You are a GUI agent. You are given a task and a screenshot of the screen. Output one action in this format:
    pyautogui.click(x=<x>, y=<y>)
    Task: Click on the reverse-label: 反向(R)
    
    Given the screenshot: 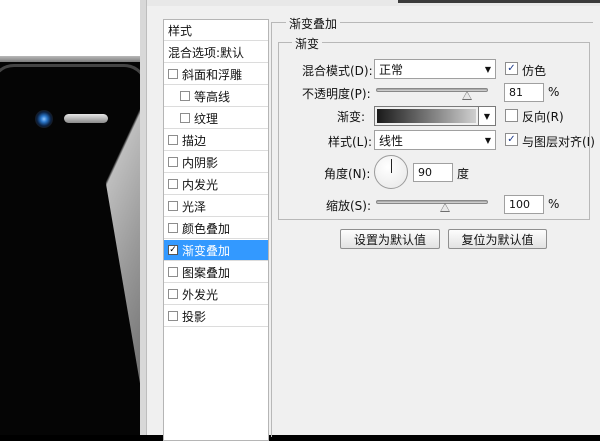 What is the action you would take?
    pyautogui.click(x=543, y=117)
    